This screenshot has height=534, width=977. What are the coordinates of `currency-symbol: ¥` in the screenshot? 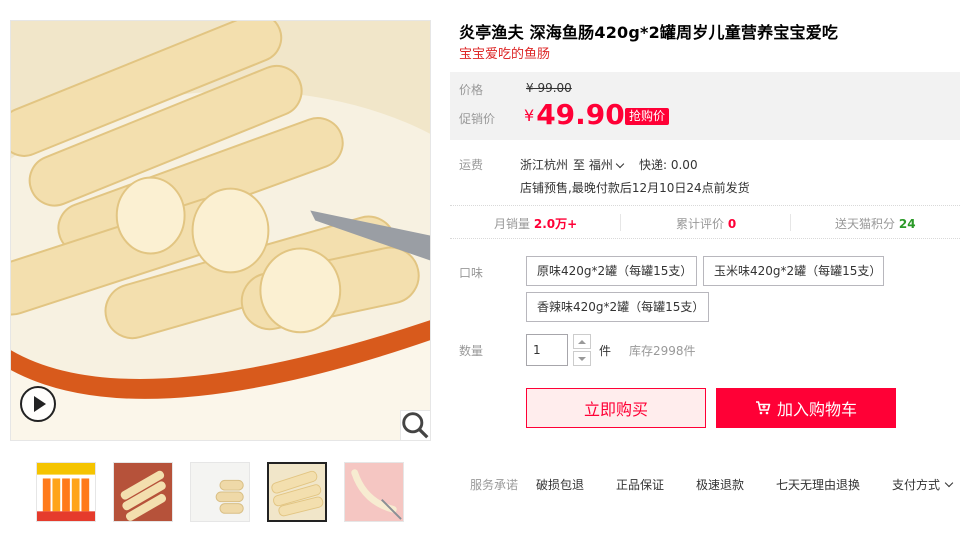 It's located at (529, 115).